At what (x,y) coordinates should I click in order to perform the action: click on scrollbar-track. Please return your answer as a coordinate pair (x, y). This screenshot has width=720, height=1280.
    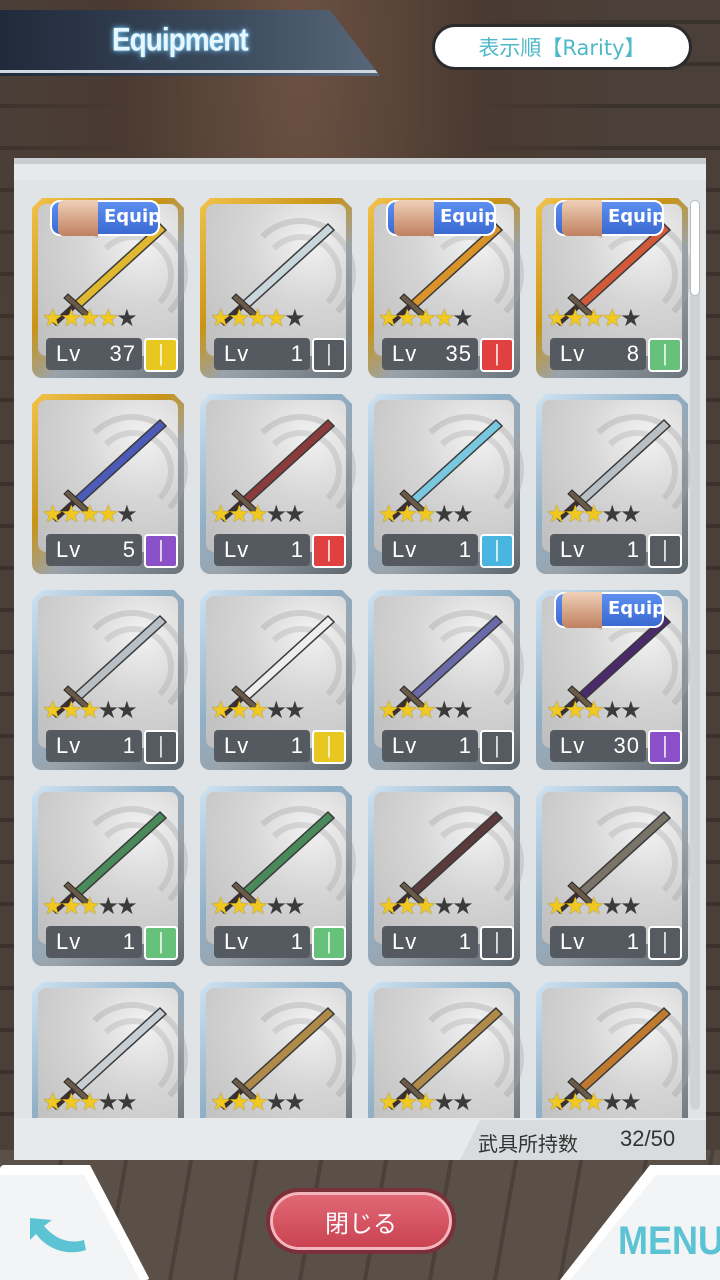
    Looking at the image, I should click on (695, 655).